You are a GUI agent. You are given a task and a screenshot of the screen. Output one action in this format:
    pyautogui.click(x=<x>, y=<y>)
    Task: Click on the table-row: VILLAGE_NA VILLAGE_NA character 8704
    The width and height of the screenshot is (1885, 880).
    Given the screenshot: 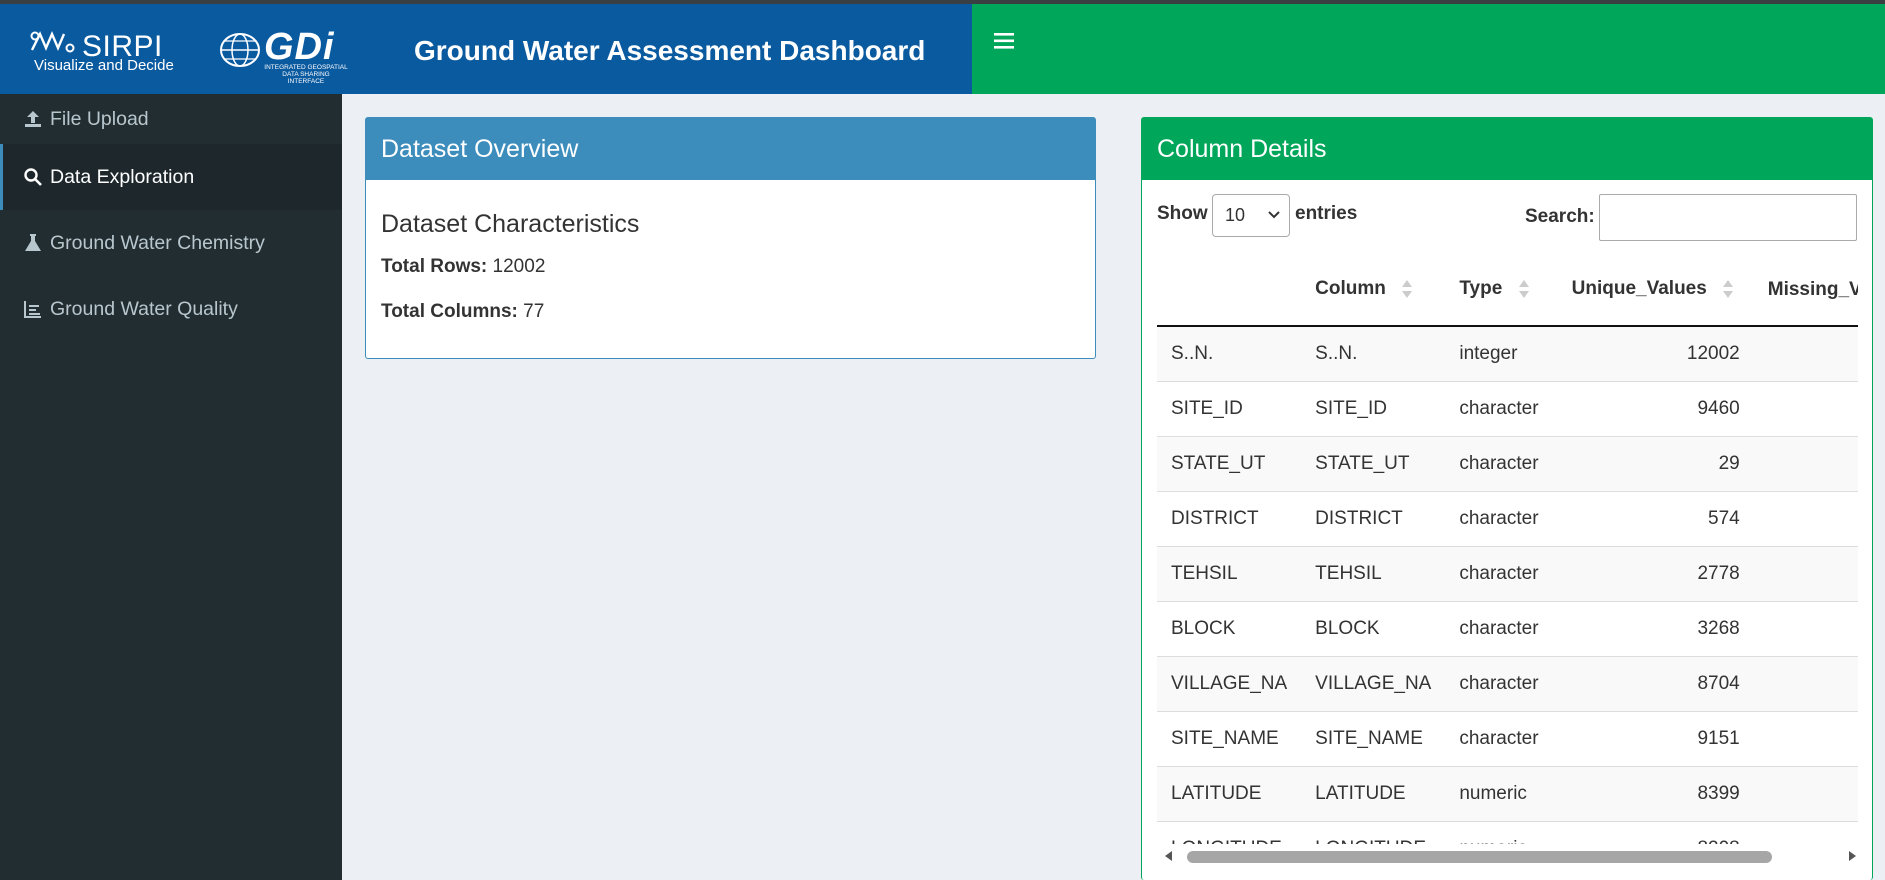 What is the action you would take?
    pyautogui.click(x=1507, y=683)
    